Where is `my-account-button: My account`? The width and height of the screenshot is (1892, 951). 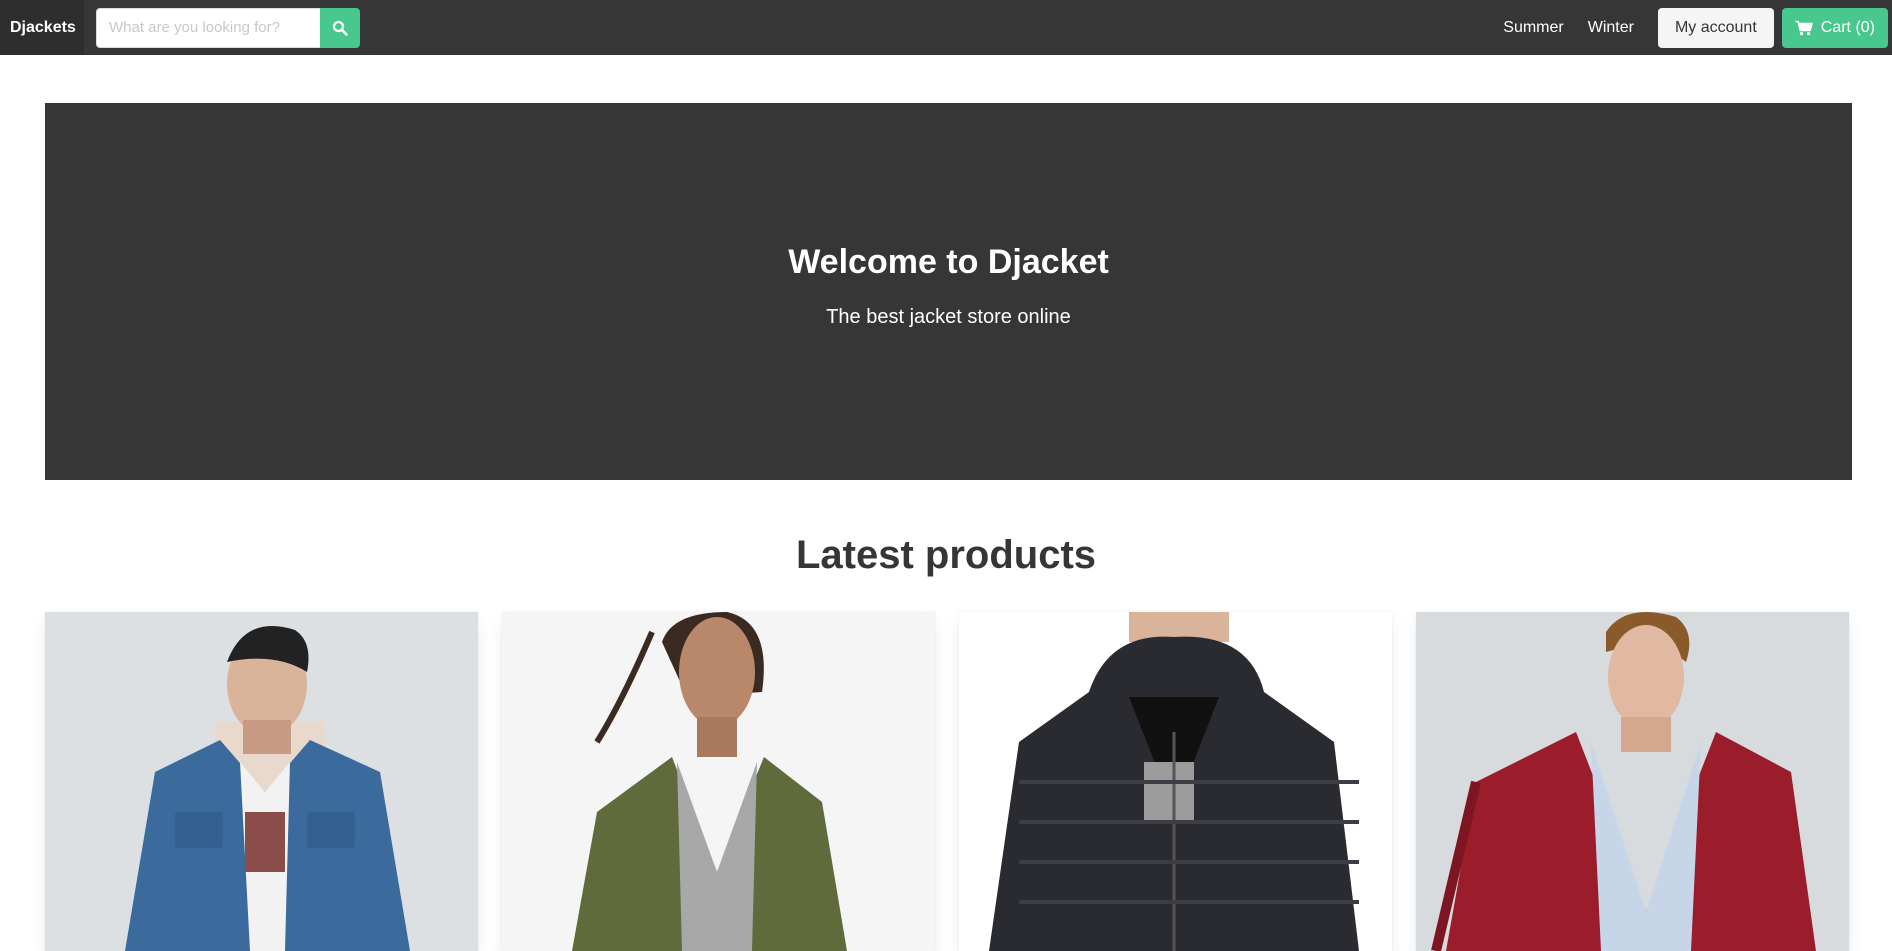 my-account-button: My account is located at coordinates (1715, 27).